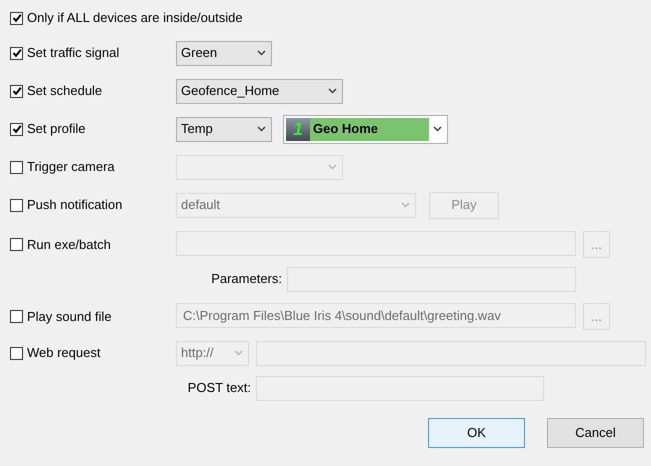  I want to click on profile-name: Geo Home, so click(345, 129).